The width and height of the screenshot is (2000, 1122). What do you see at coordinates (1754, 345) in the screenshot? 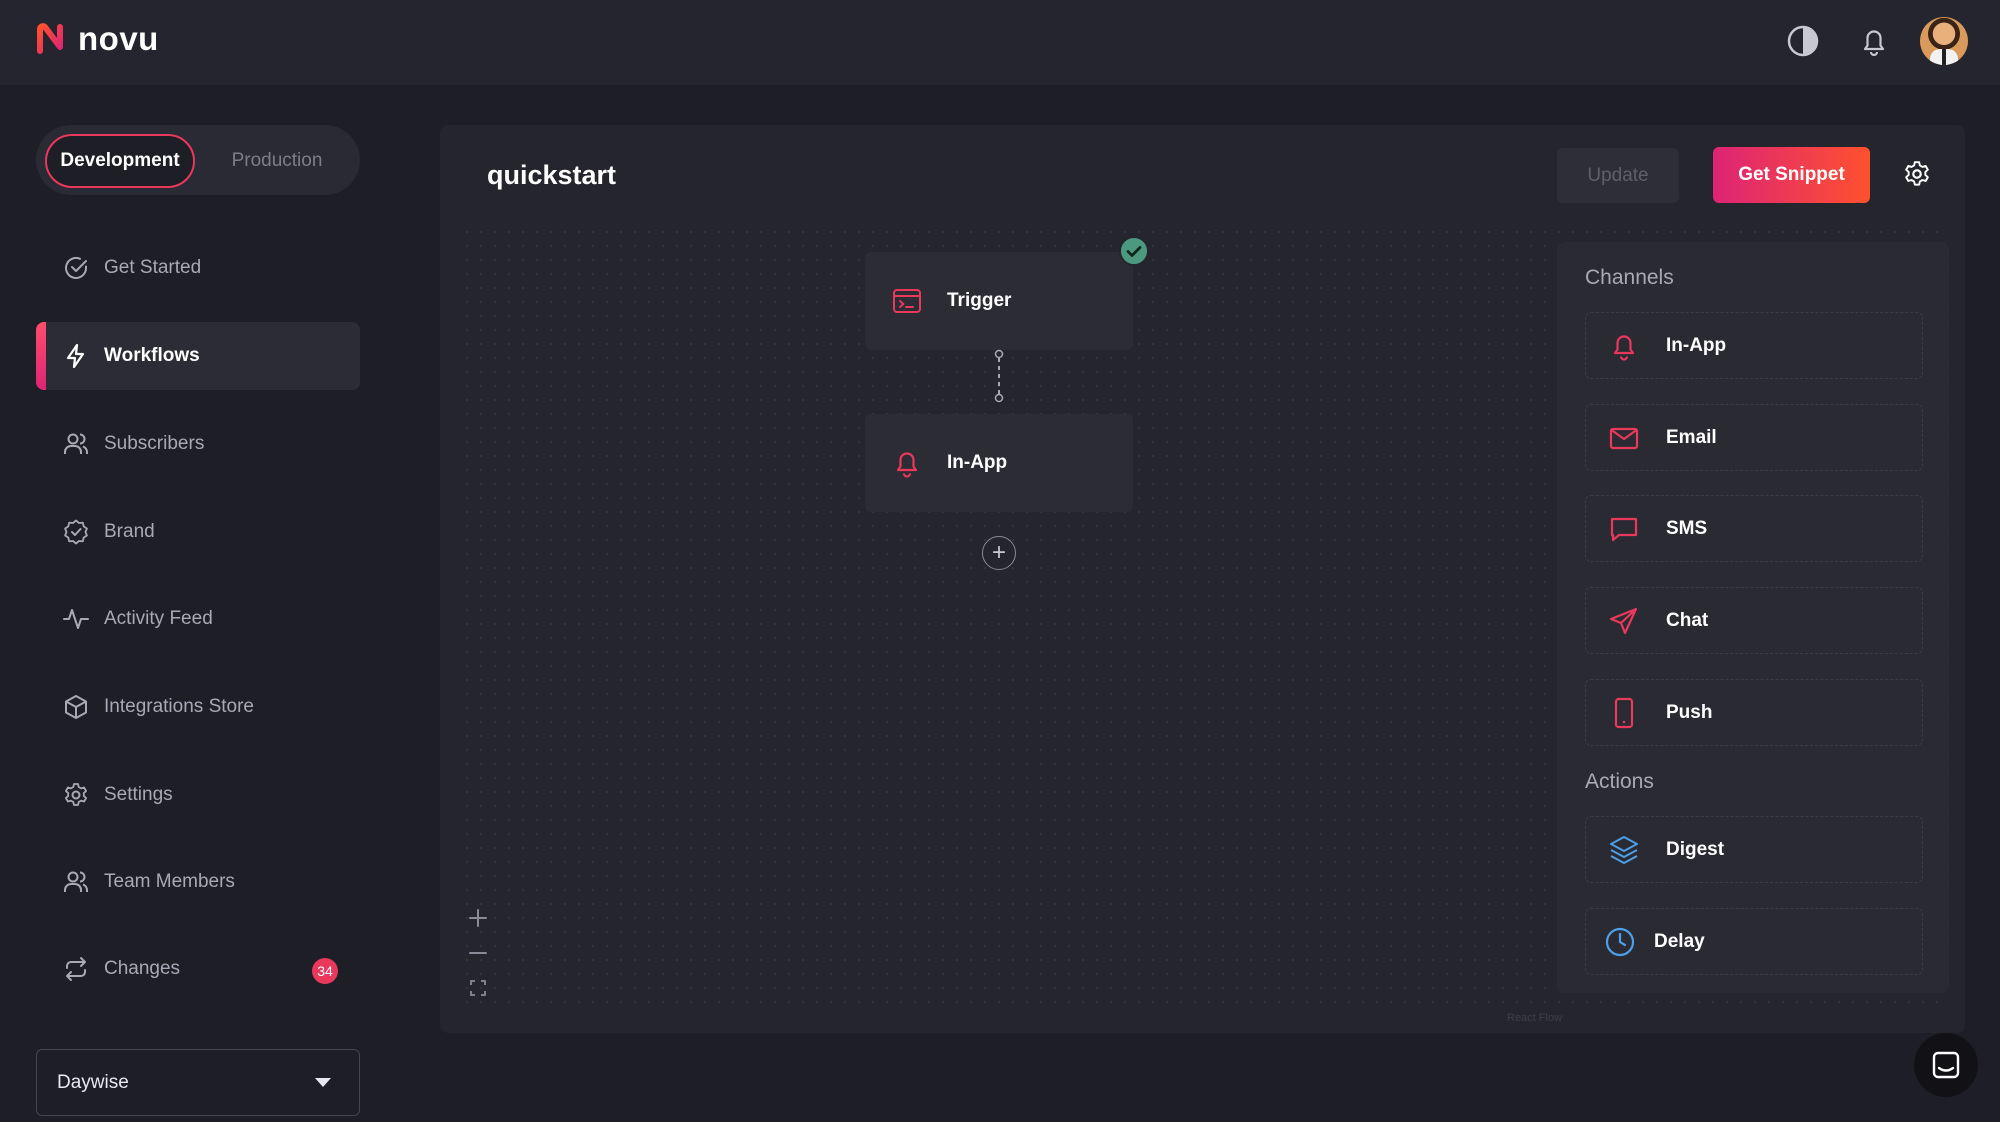
I see `channel-in-app: In-App` at bounding box center [1754, 345].